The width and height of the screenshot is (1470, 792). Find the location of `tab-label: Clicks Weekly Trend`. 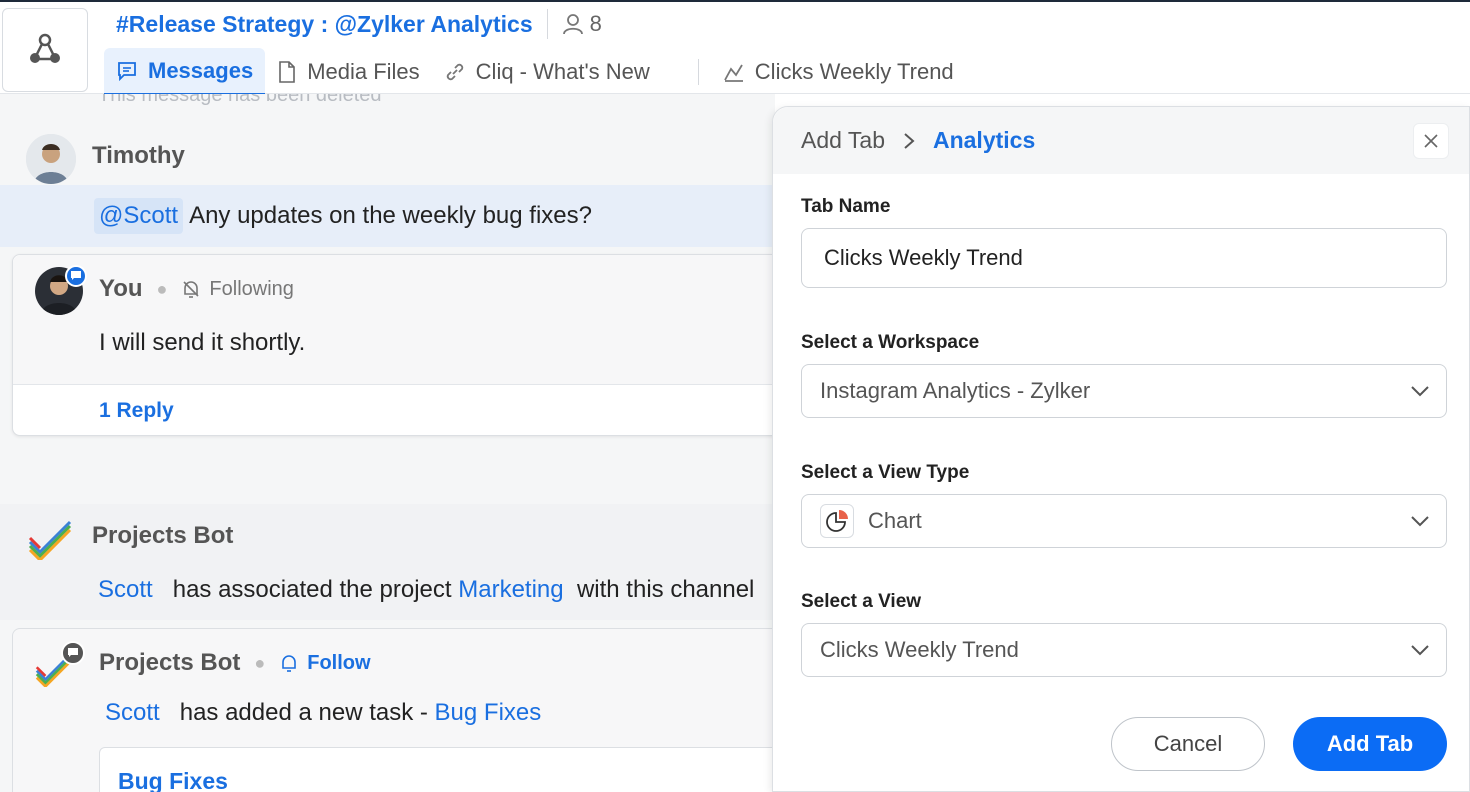

tab-label: Clicks Weekly Trend is located at coordinates (854, 71).